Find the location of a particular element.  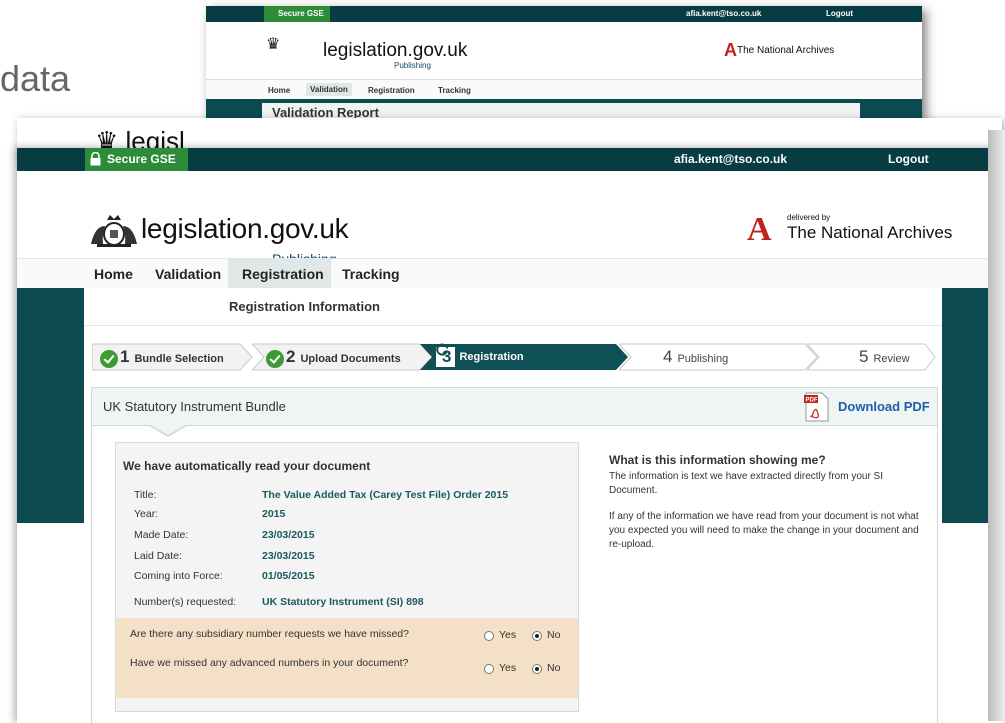

main-nav: Home Validation Registration Tracking is located at coordinates (509, 276).